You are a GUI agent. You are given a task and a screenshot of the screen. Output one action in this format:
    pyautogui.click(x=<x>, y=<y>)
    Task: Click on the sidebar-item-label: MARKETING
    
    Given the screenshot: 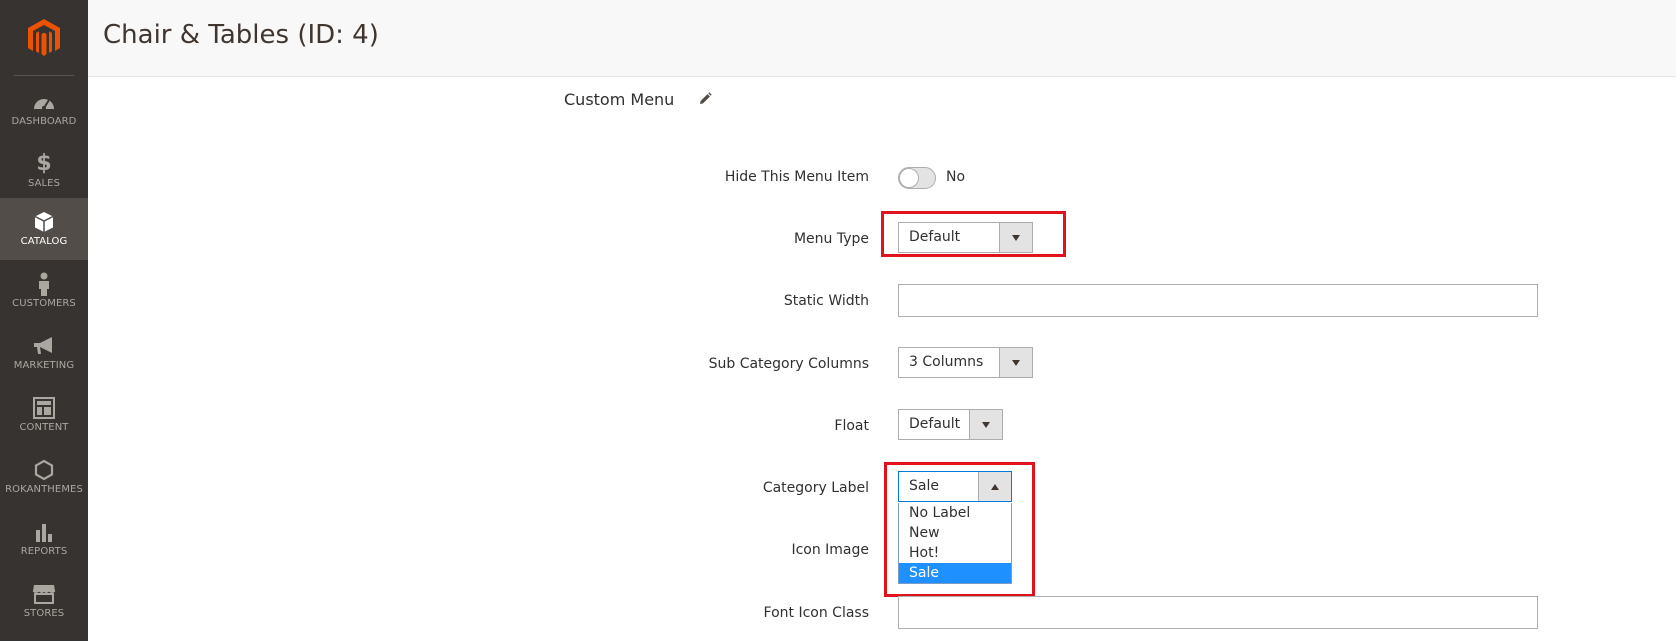 What is the action you would take?
    pyautogui.click(x=44, y=365)
    